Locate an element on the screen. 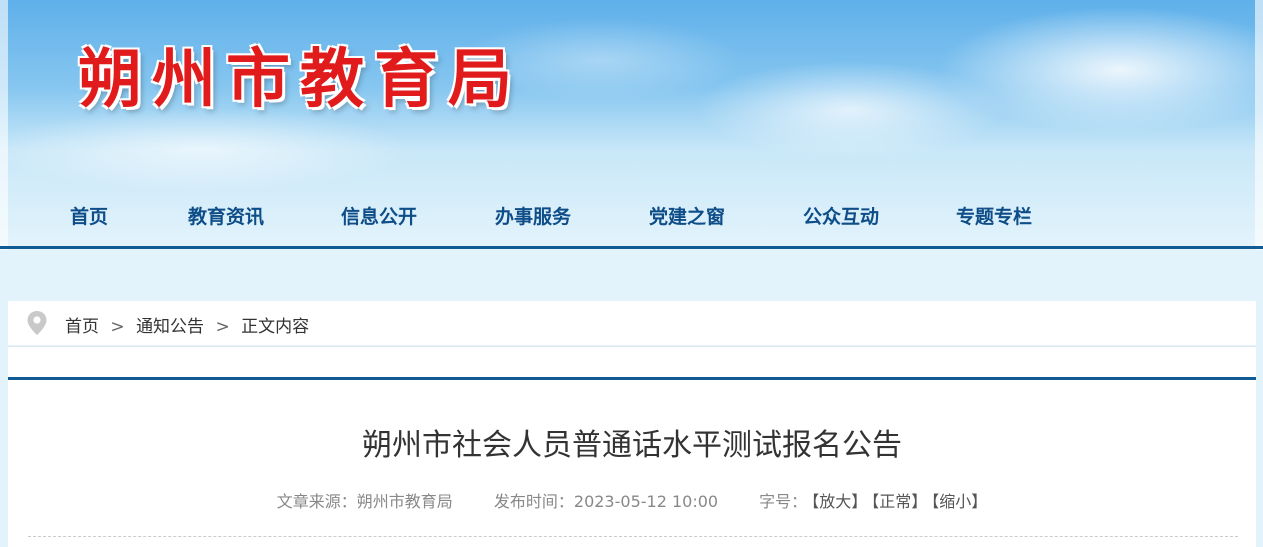 The height and width of the screenshot is (547, 1263). article-date: 发布时间：2023-05-12 10:00 is located at coordinates (606, 501).